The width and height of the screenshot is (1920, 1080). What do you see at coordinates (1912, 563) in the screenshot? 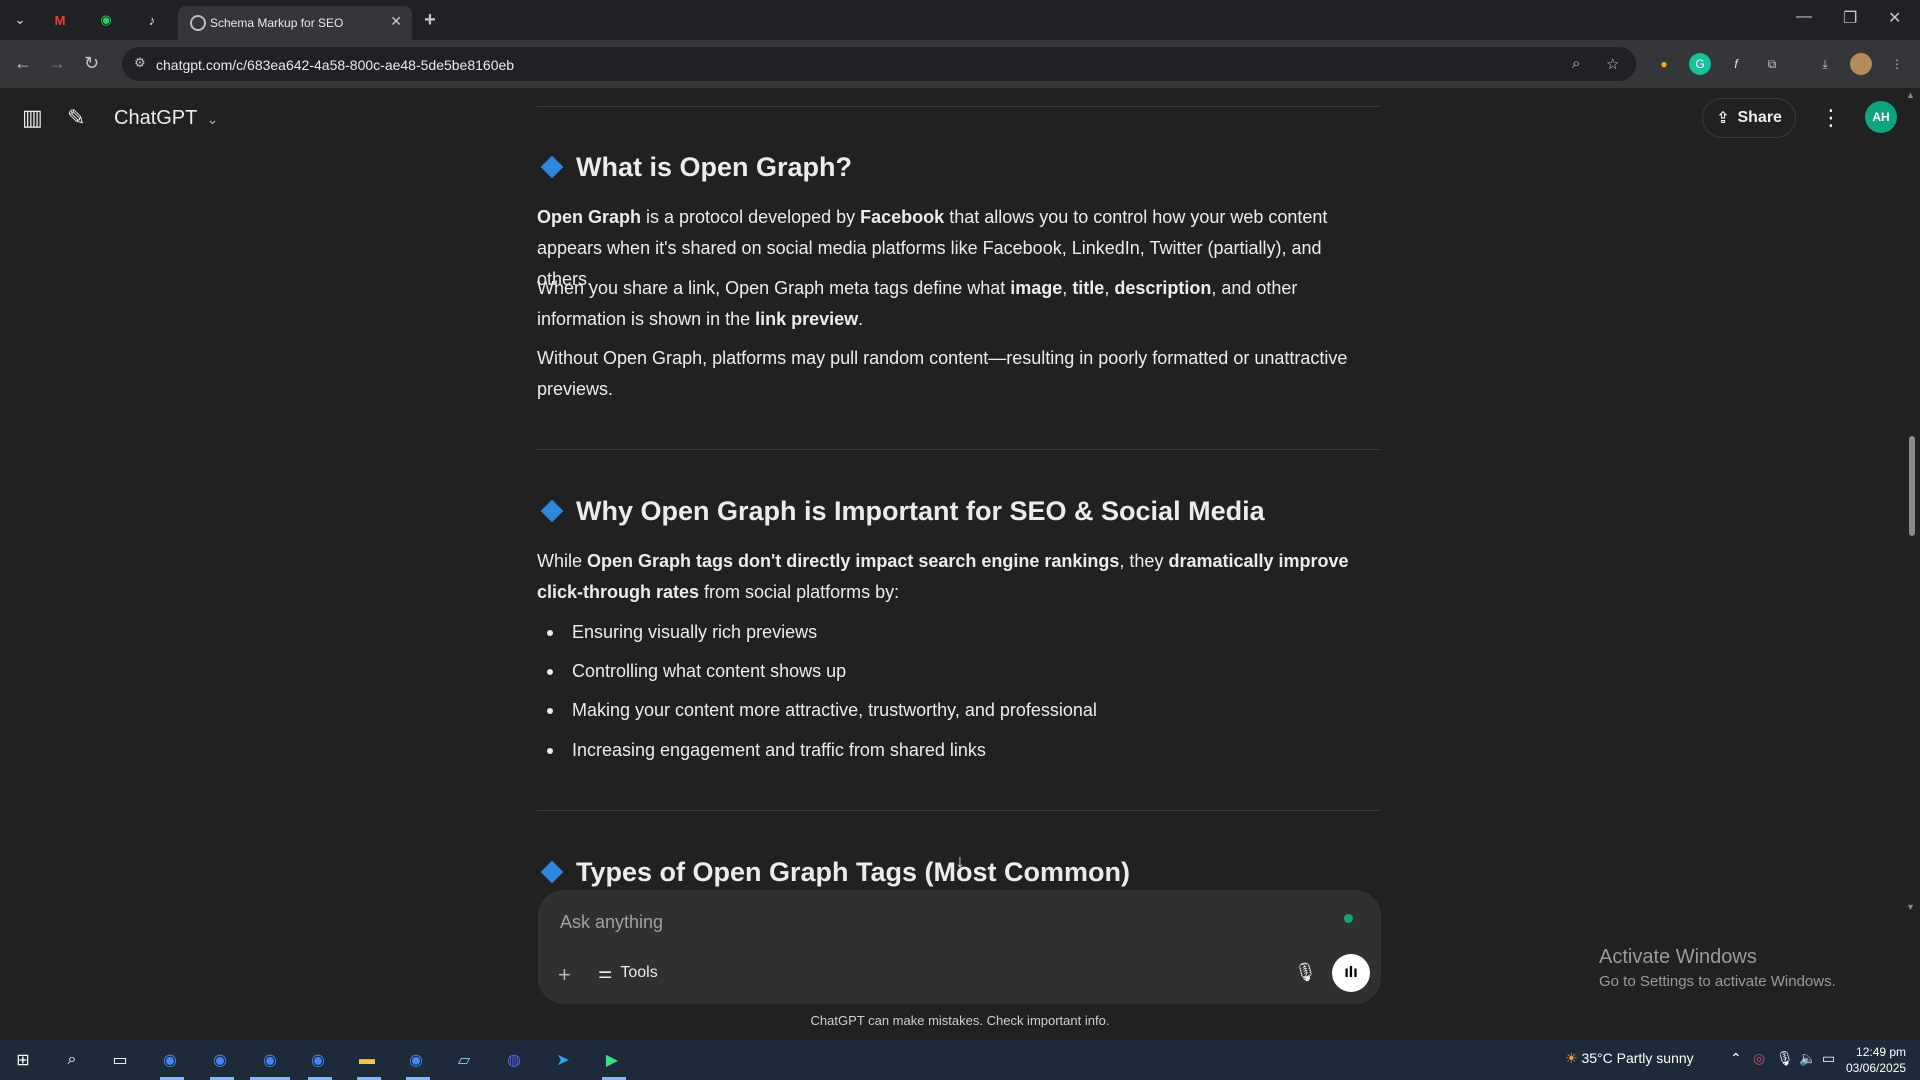
I see `scrollbar-track` at bounding box center [1912, 563].